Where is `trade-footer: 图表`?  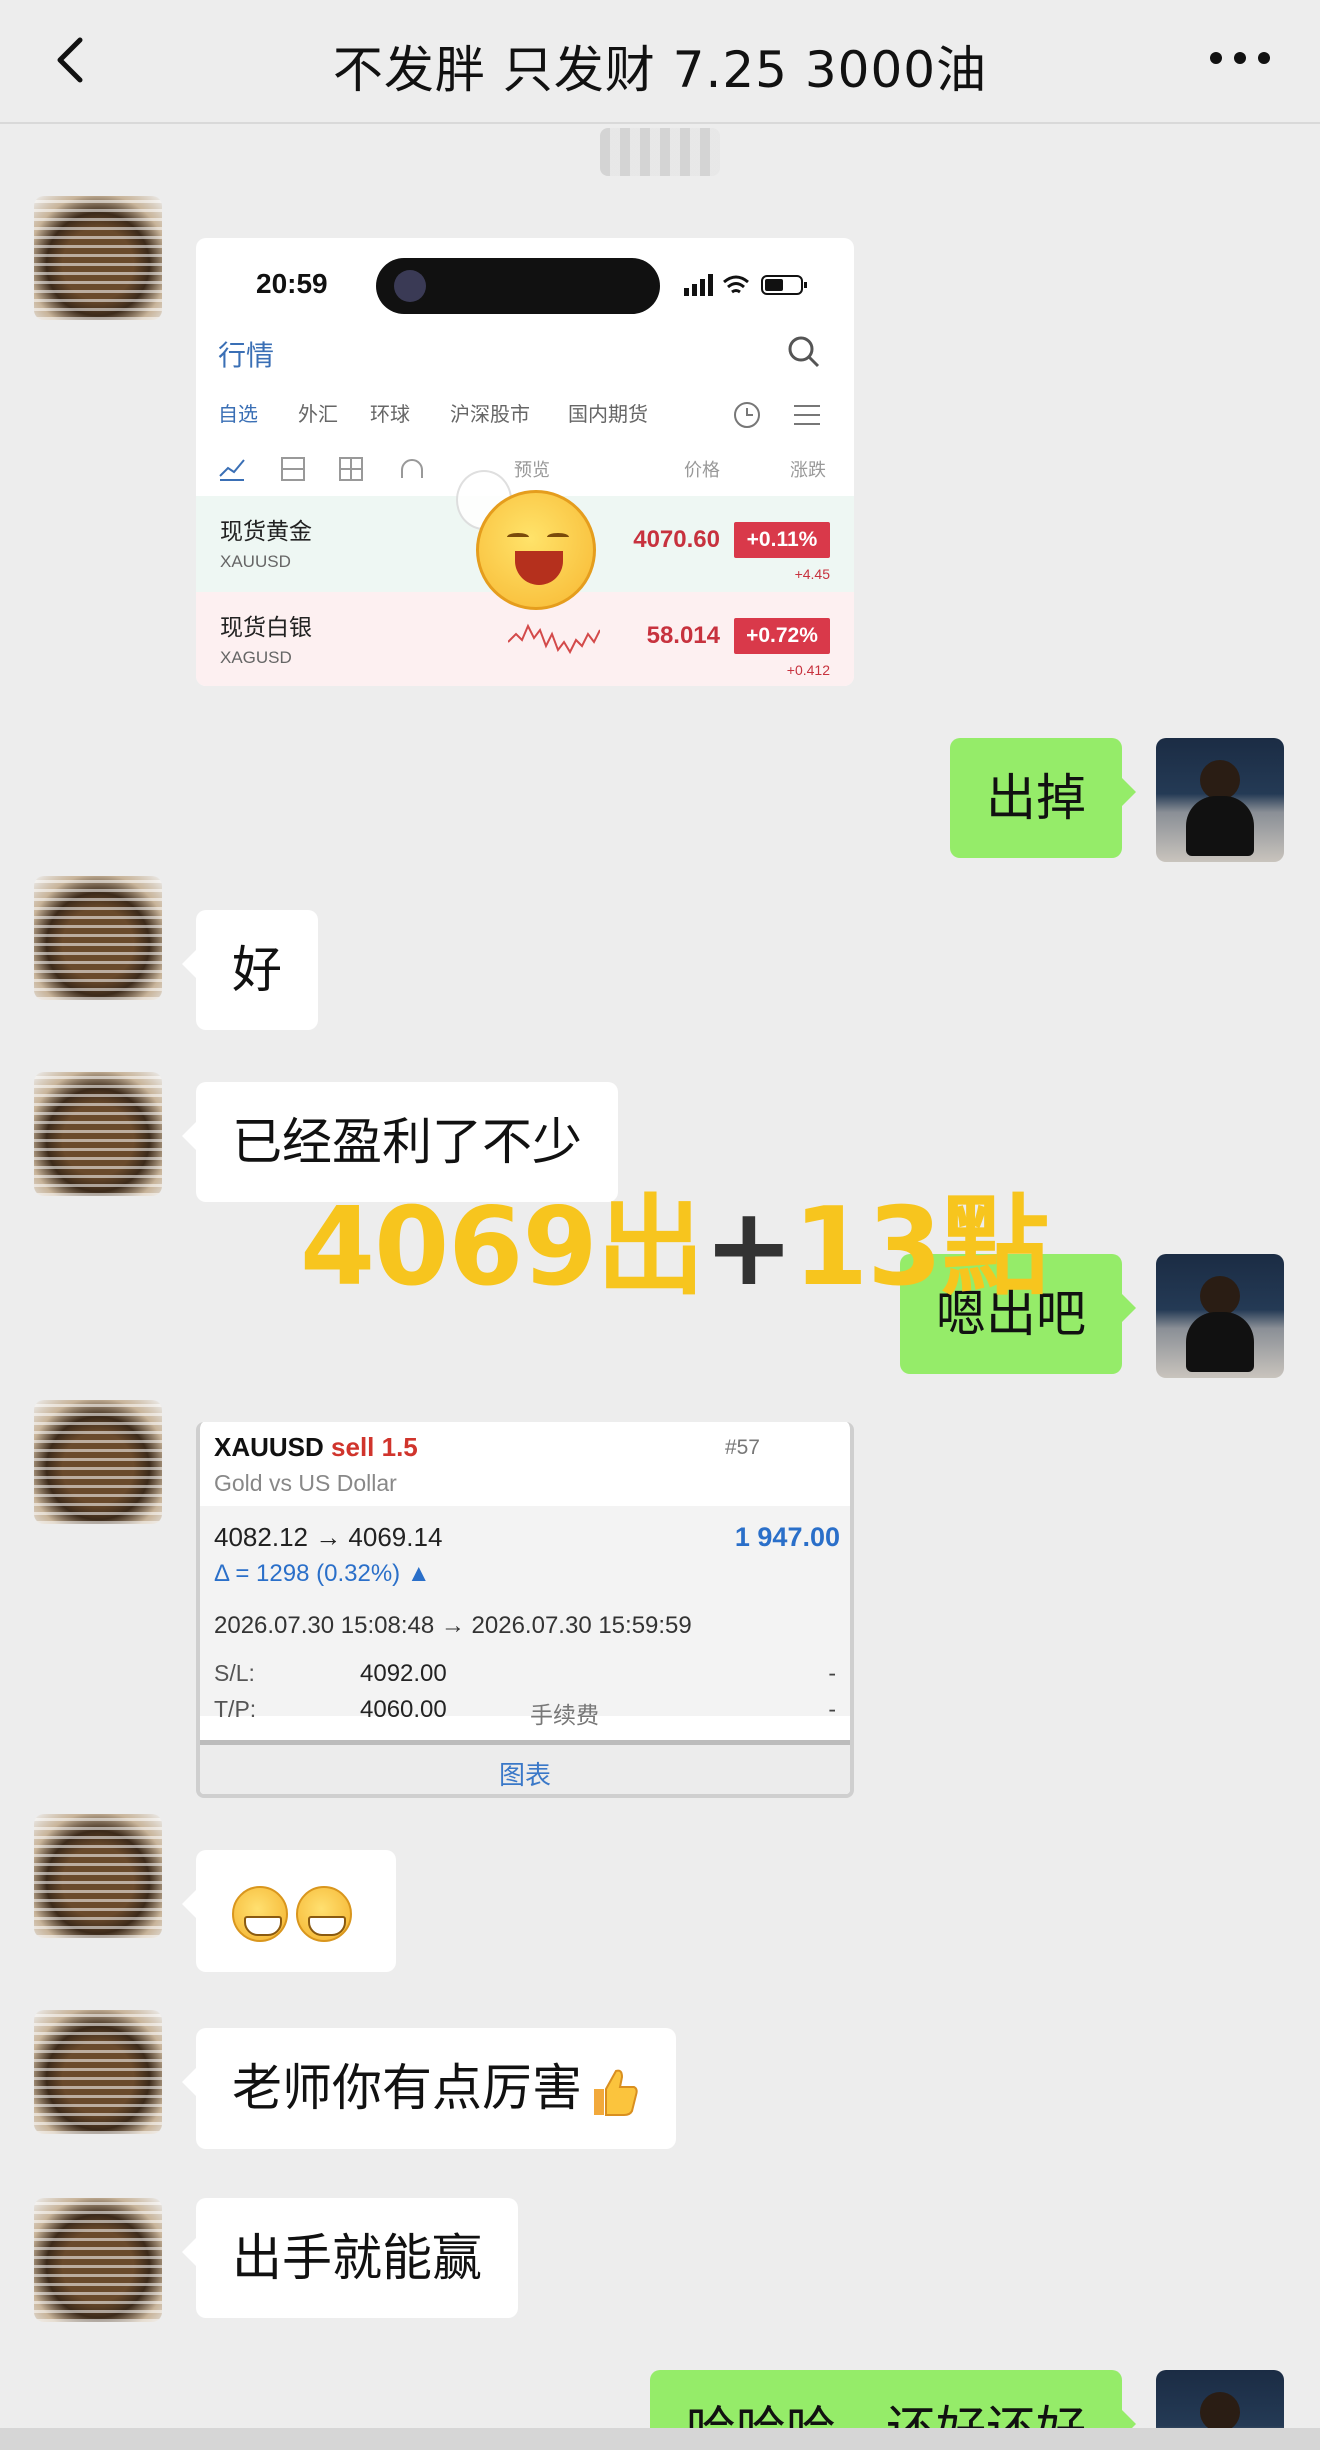 trade-footer: 图表 is located at coordinates (525, 1767).